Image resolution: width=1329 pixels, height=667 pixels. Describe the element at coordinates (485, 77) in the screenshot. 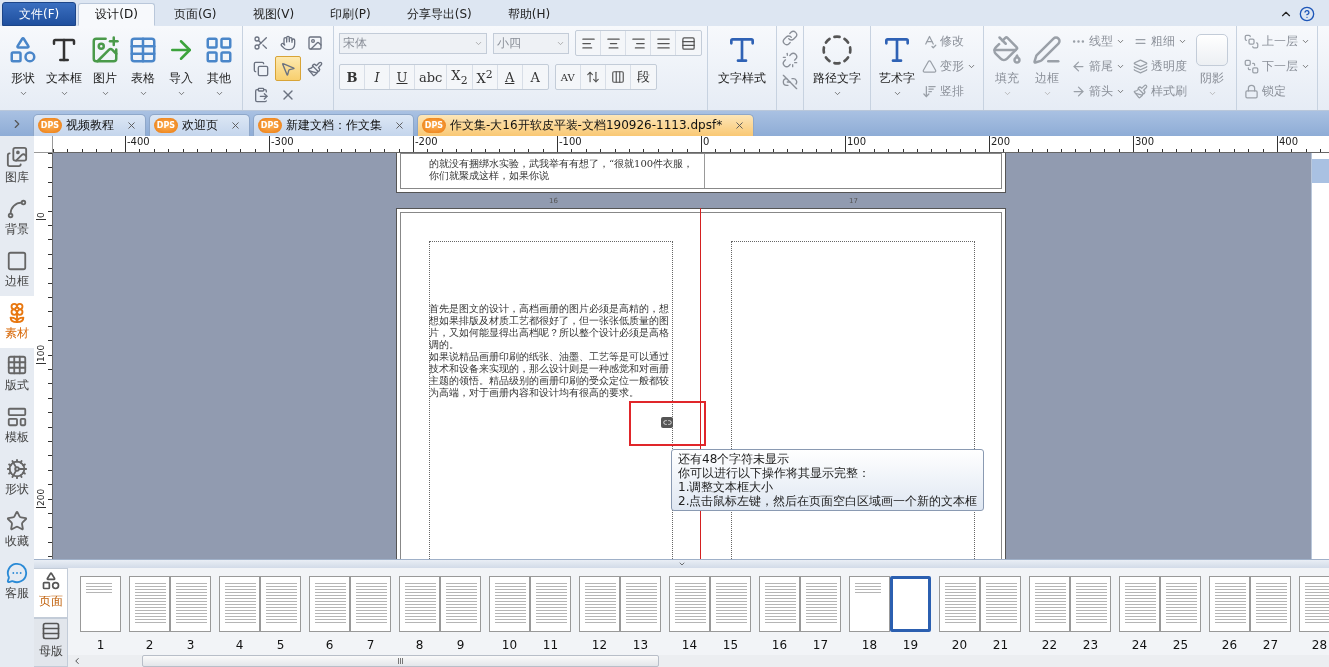

I see `format-button: X$^{2}$` at that location.